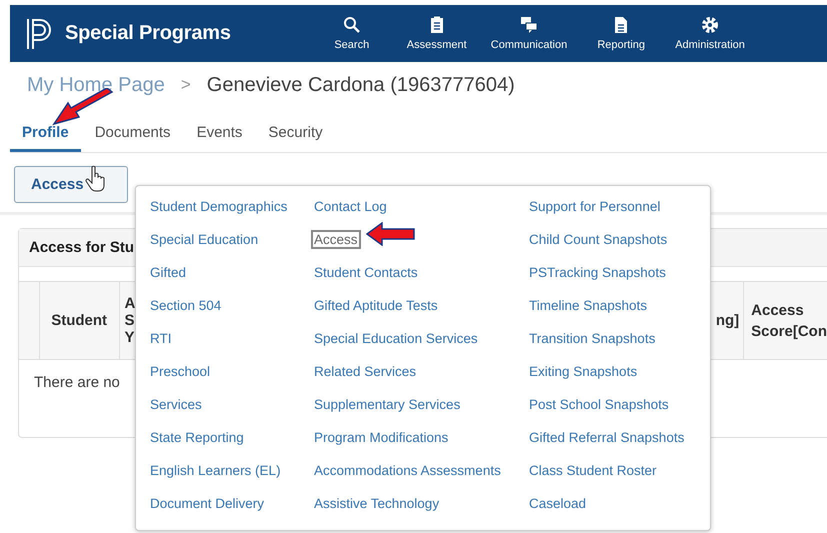 This screenshot has width=827, height=533. Describe the element at coordinates (132, 135) in the screenshot. I see `tab: Documents` at that location.